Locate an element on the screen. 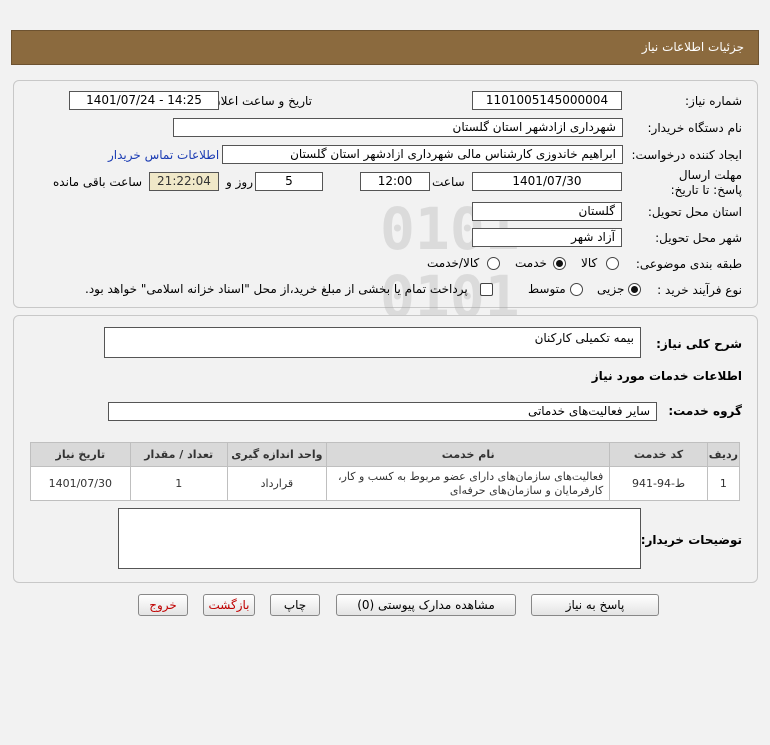 This screenshot has height=745, width=770. col-code: کد خدمت is located at coordinates (658, 454).